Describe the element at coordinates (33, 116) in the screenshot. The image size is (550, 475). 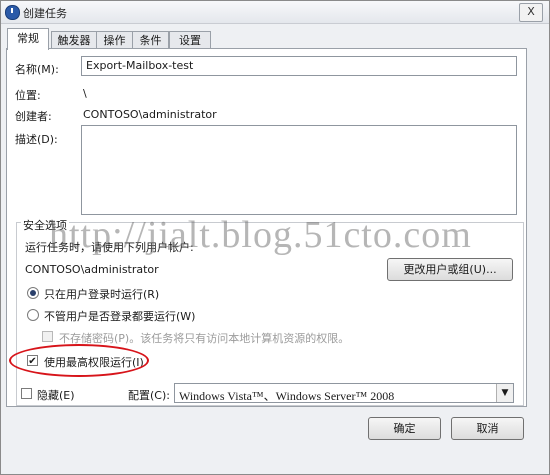
I see `author-label: 创建者:` at that location.